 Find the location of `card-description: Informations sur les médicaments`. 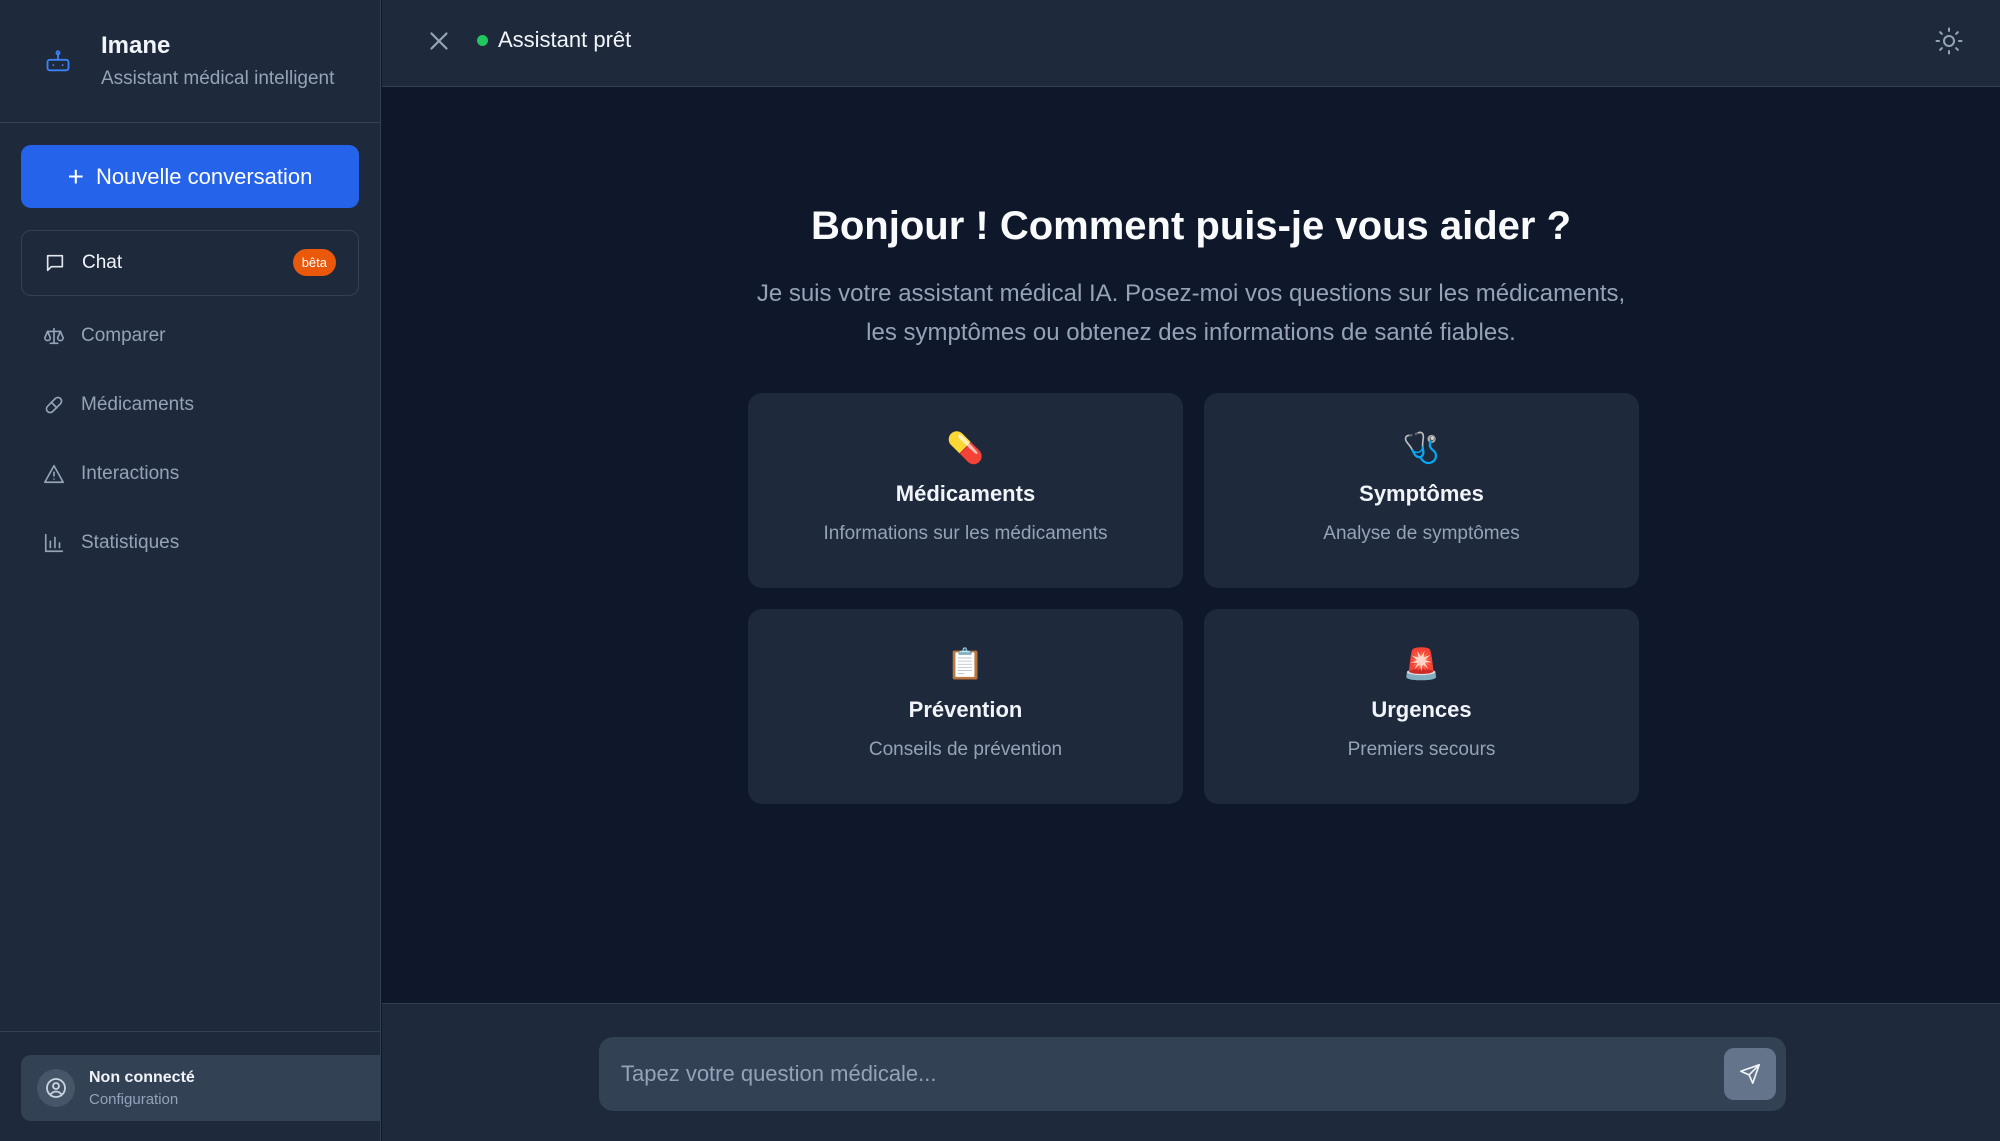

card-description: Informations sur les médicaments is located at coordinates (965, 533).